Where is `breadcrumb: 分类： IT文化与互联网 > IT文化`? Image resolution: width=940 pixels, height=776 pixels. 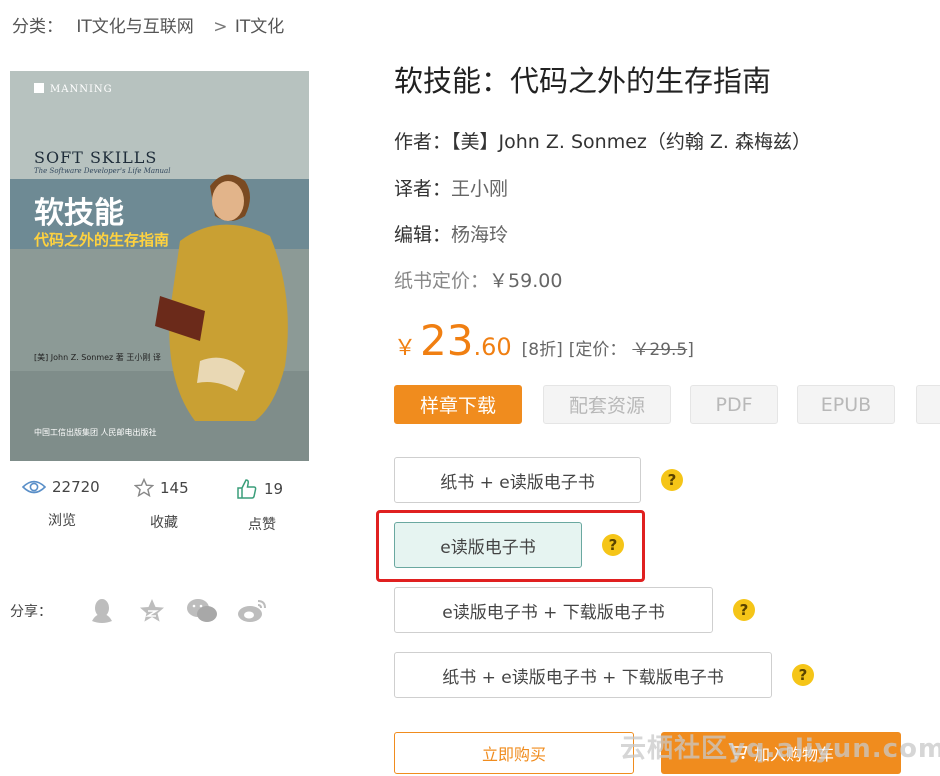
breadcrumb: 分类： IT文化与互联网 > IT文化 is located at coordinates (152, 24).